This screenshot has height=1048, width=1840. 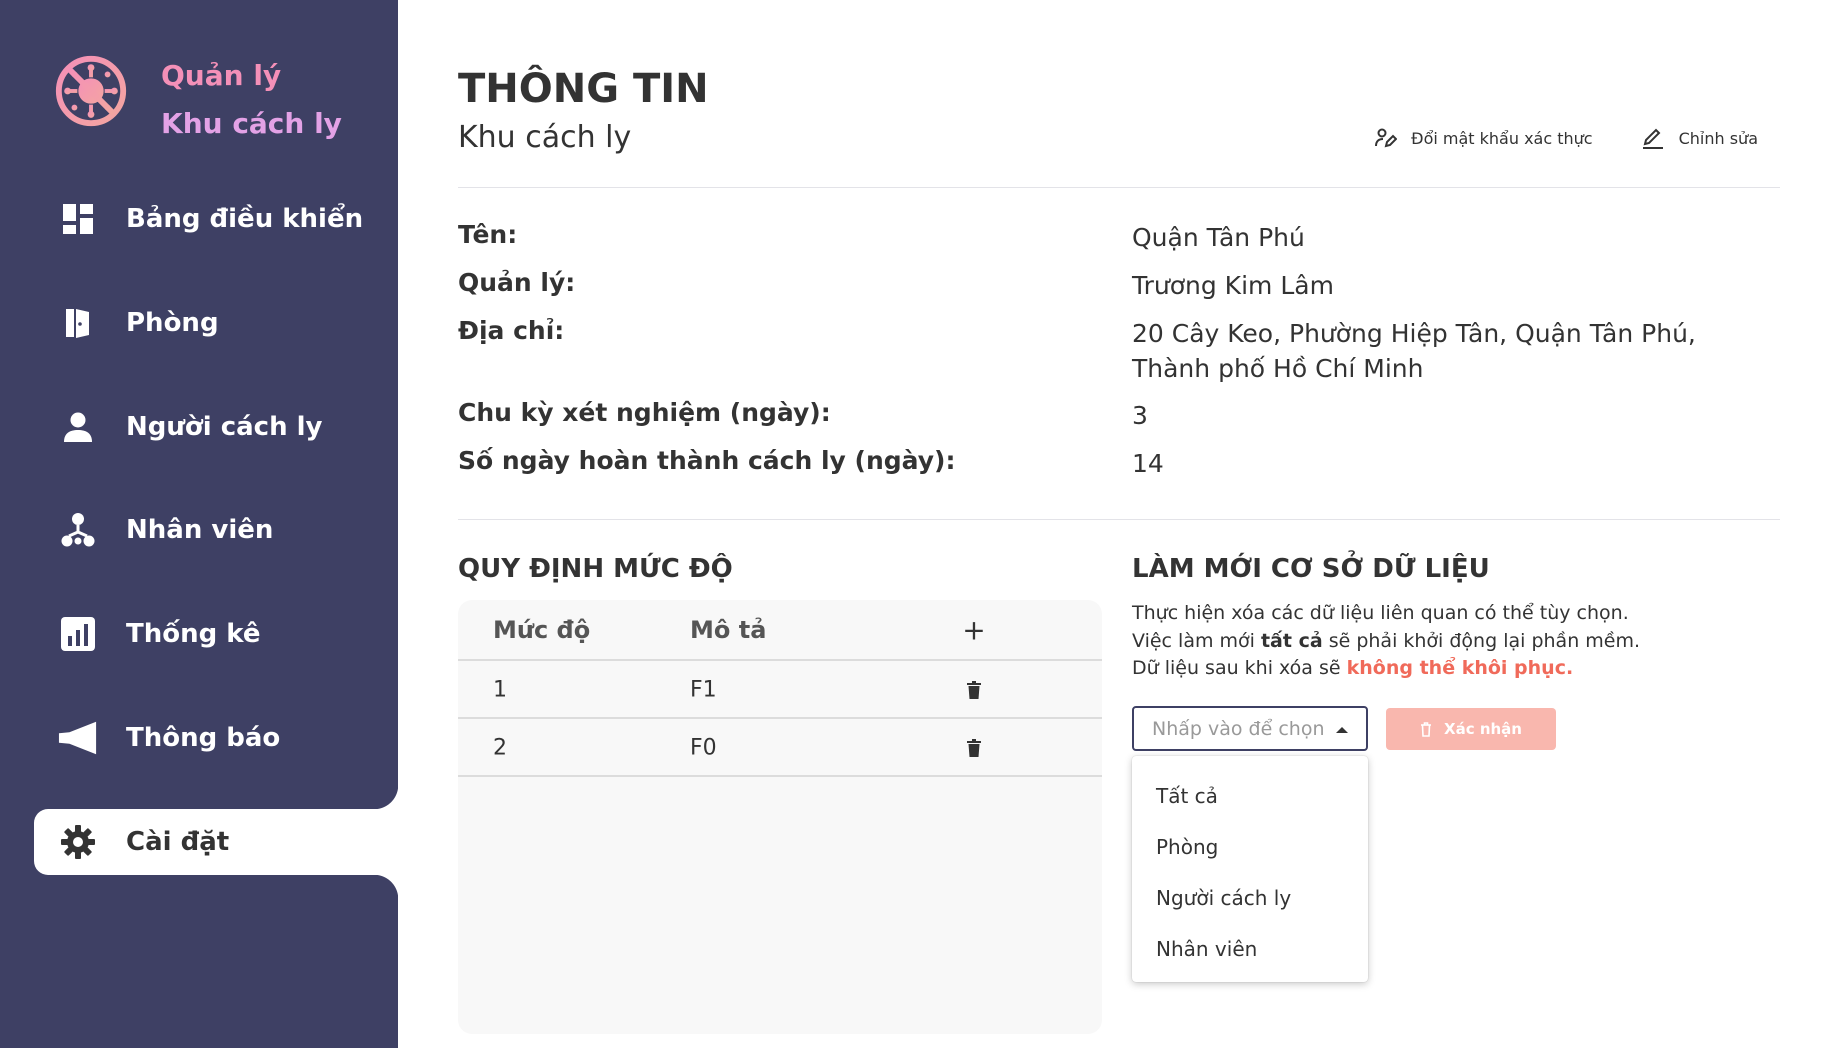 What do you see at coordinates (1250, 846) in the screenshot?
I see `dropdown-option-rooms: Phòng` at bounding box center [1250, 846].